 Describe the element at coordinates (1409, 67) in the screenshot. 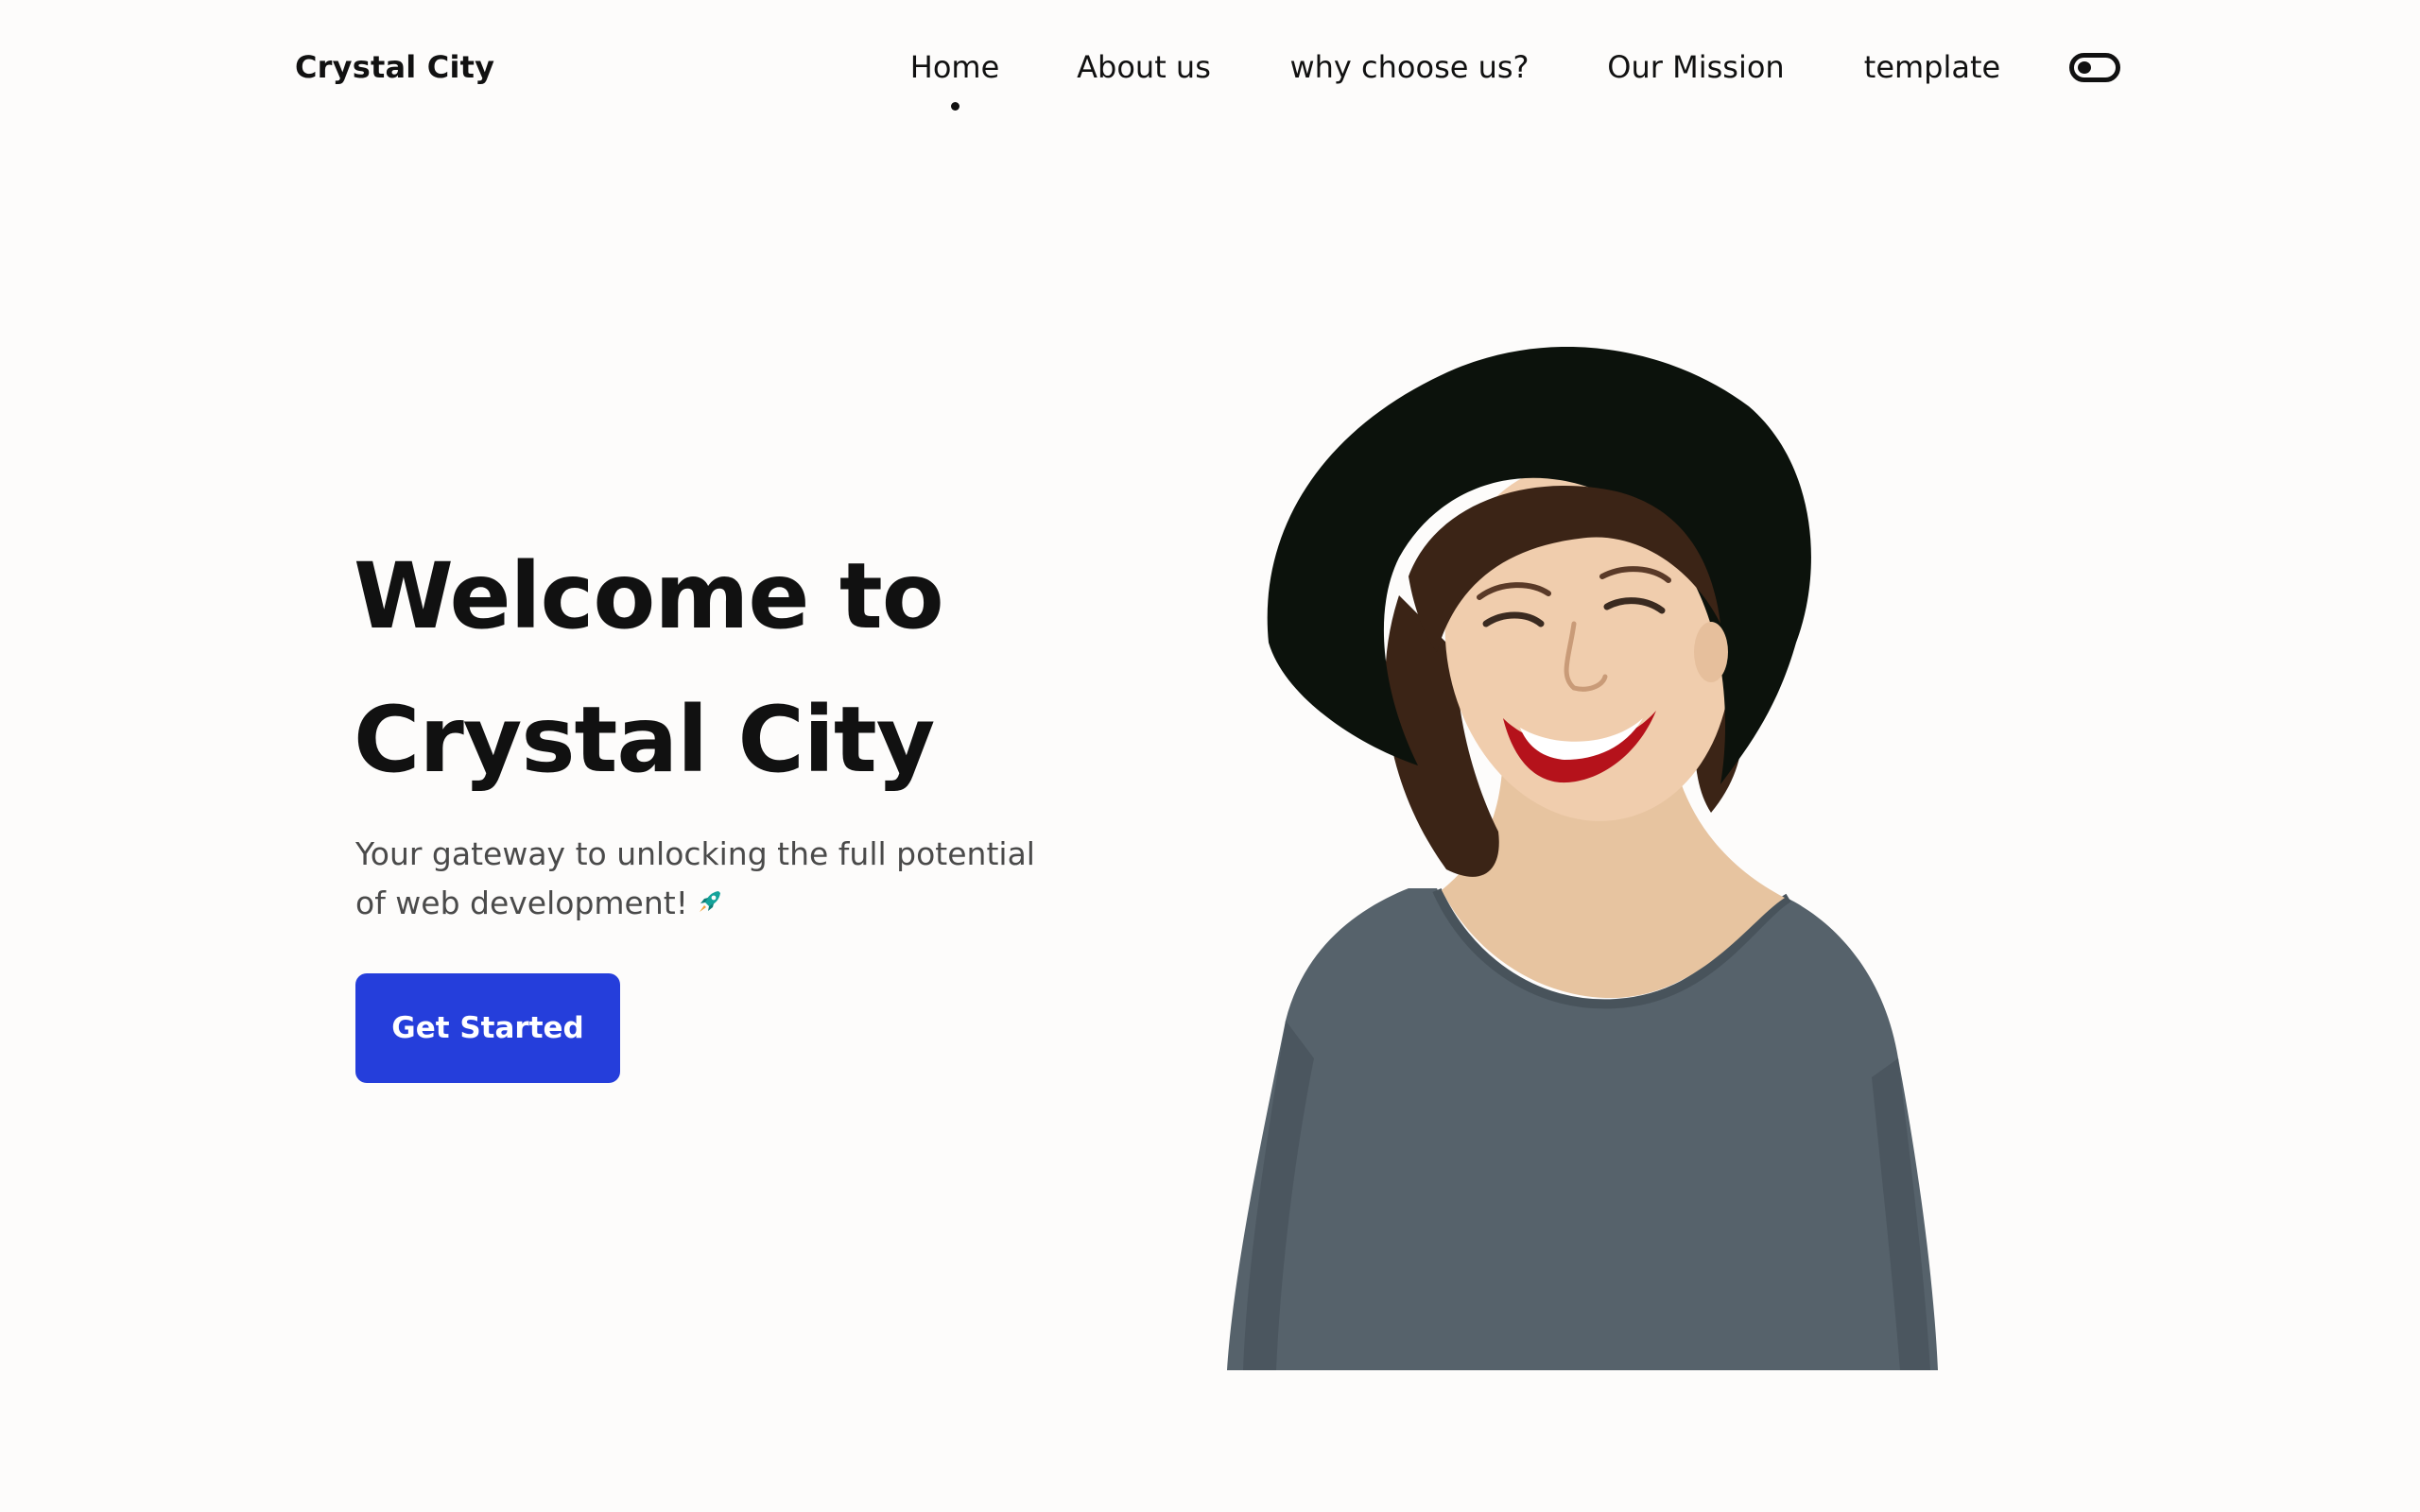

I see `nav-link-why-choose-us: why choose us?` at that location.